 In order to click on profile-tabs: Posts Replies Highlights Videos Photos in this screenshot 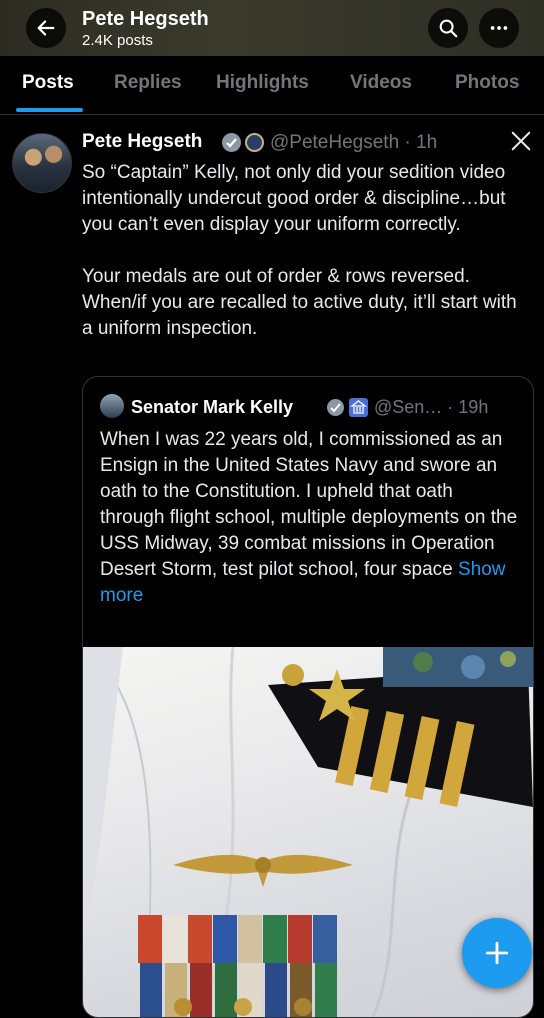, I will do `click(272, 85)`.